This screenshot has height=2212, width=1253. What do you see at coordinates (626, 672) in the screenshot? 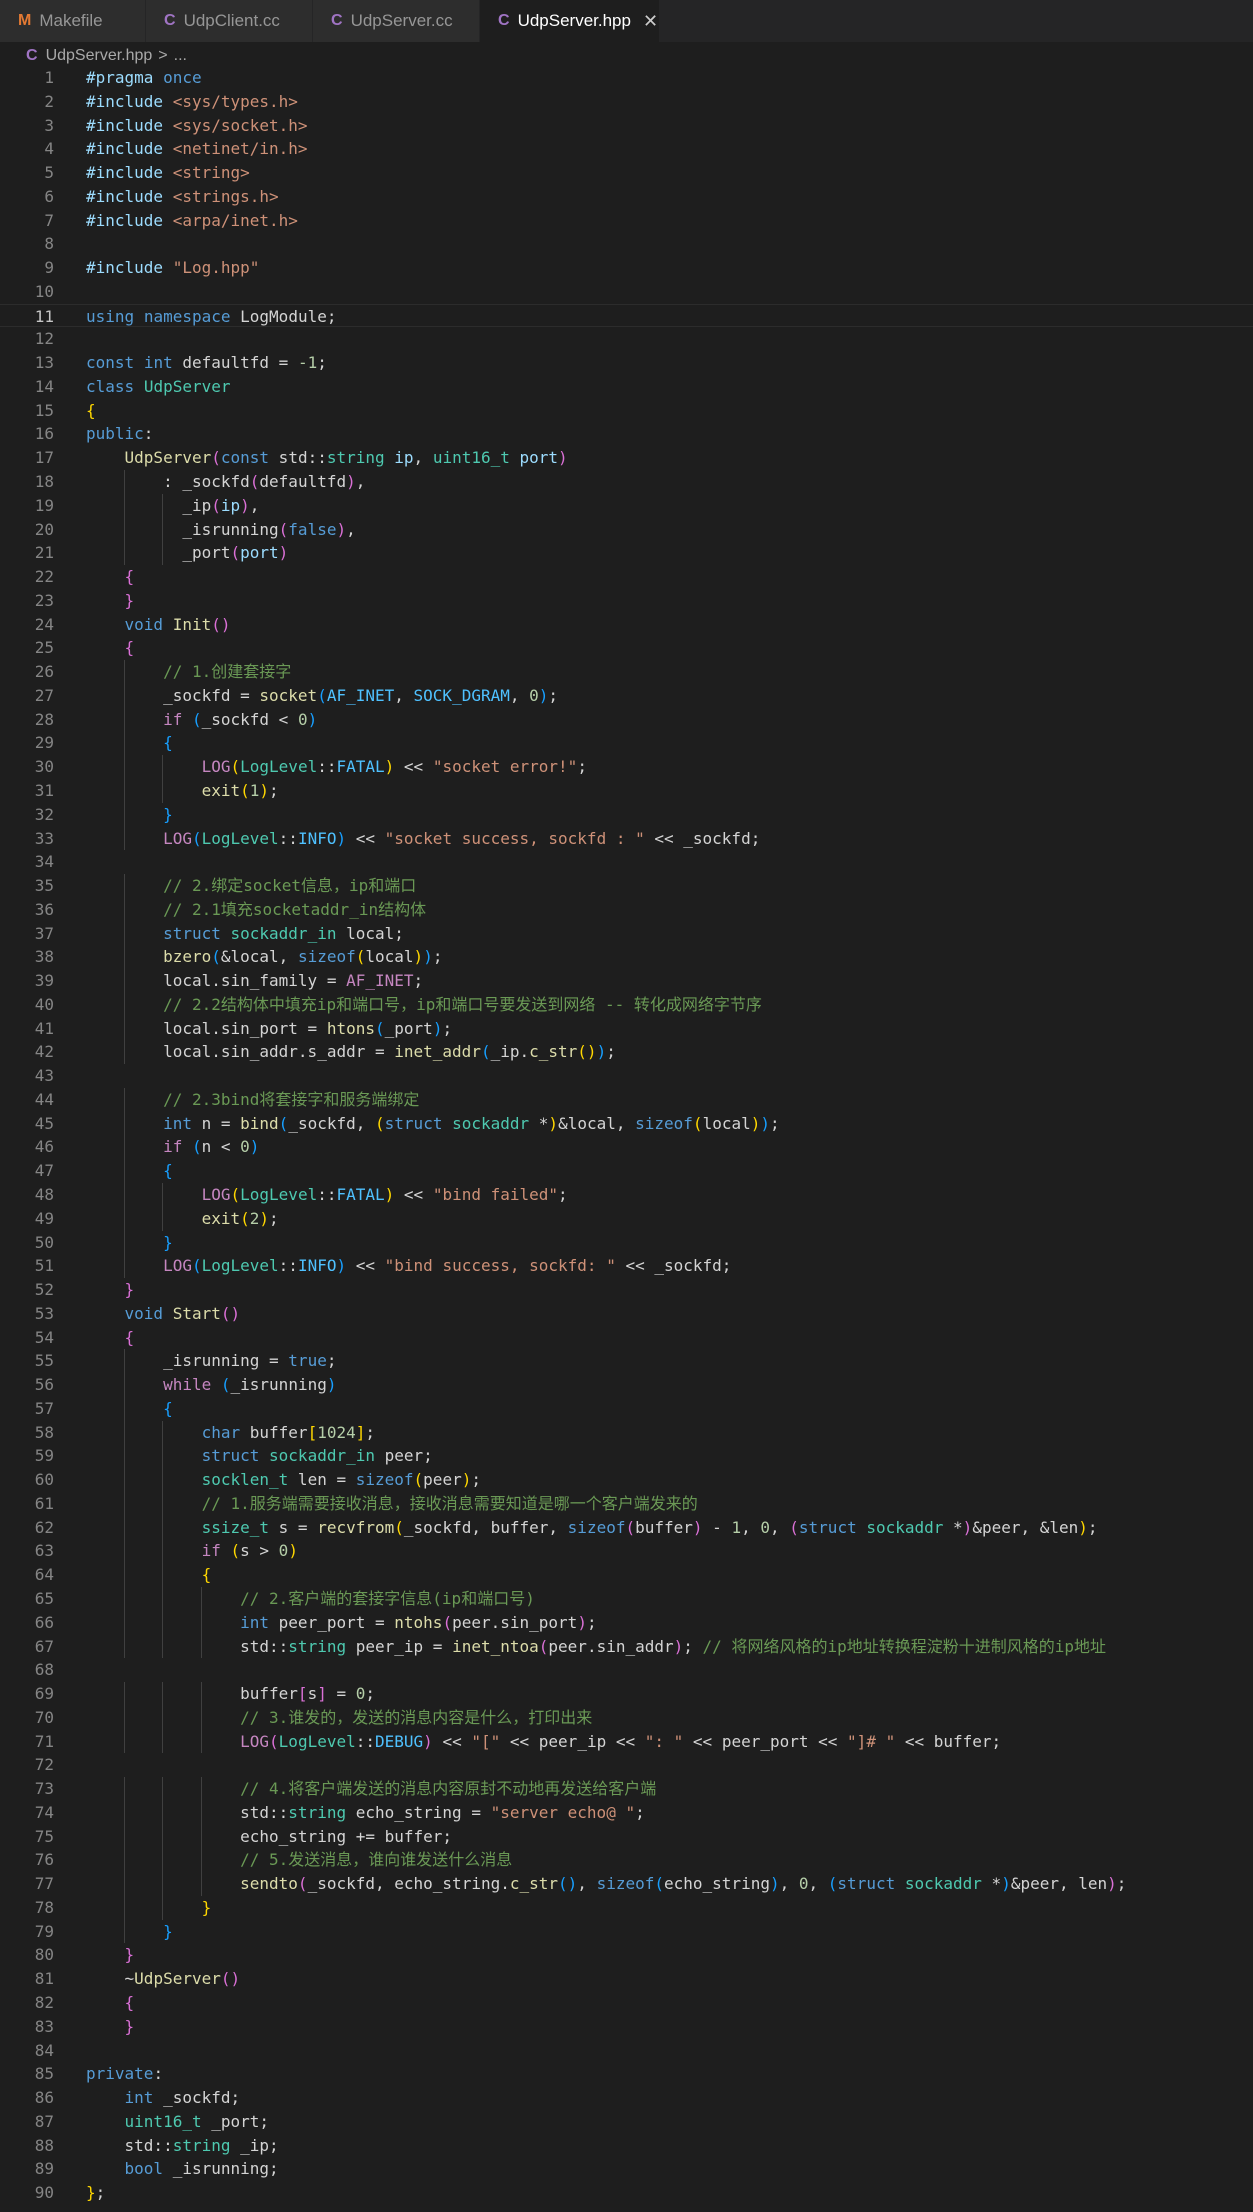
I see `code-line: 26 // 1.创建套接字` at bounding box center [626, 672].